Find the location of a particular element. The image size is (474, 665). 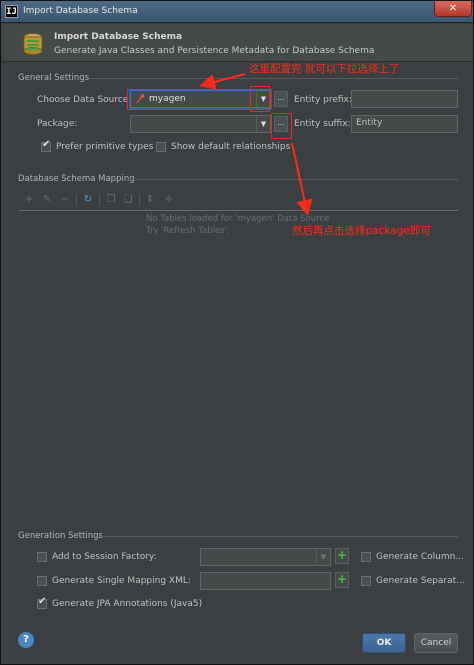

expand-all-icon: ⇕ is located at coordinates (150, 200).